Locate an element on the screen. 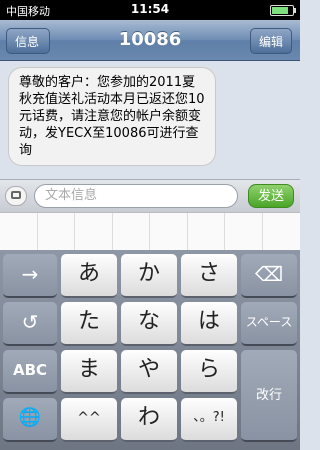  key-sa: さ is located at coordinates (209, 276).